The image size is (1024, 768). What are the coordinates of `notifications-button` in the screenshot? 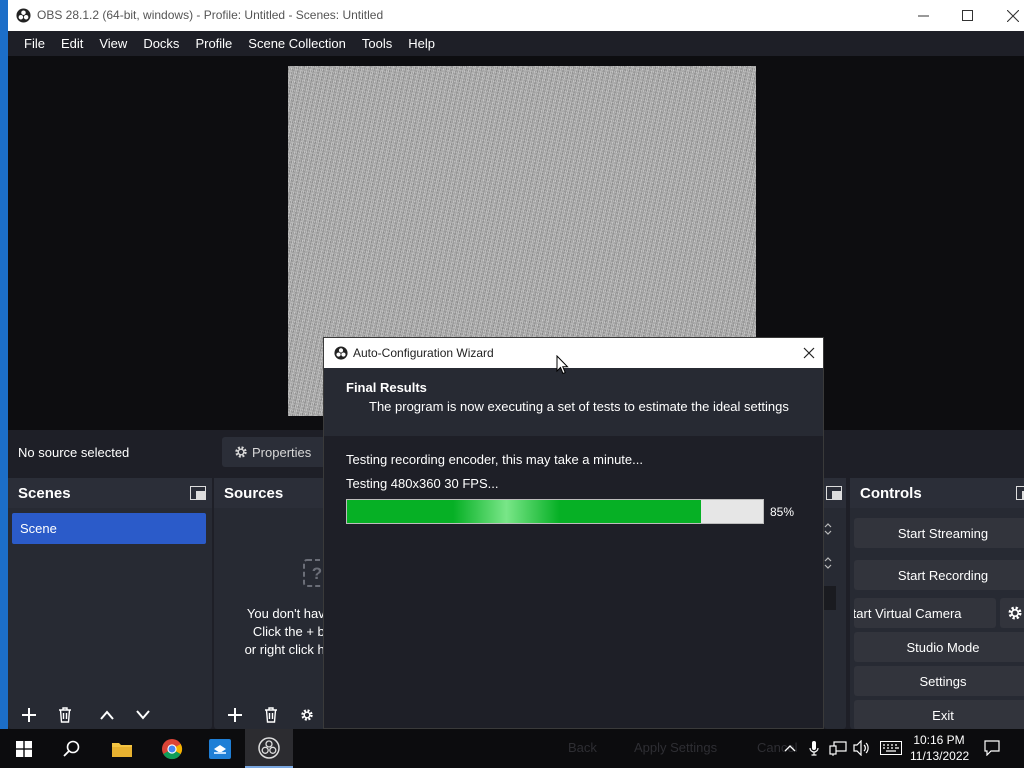 It's located at (992, 748).